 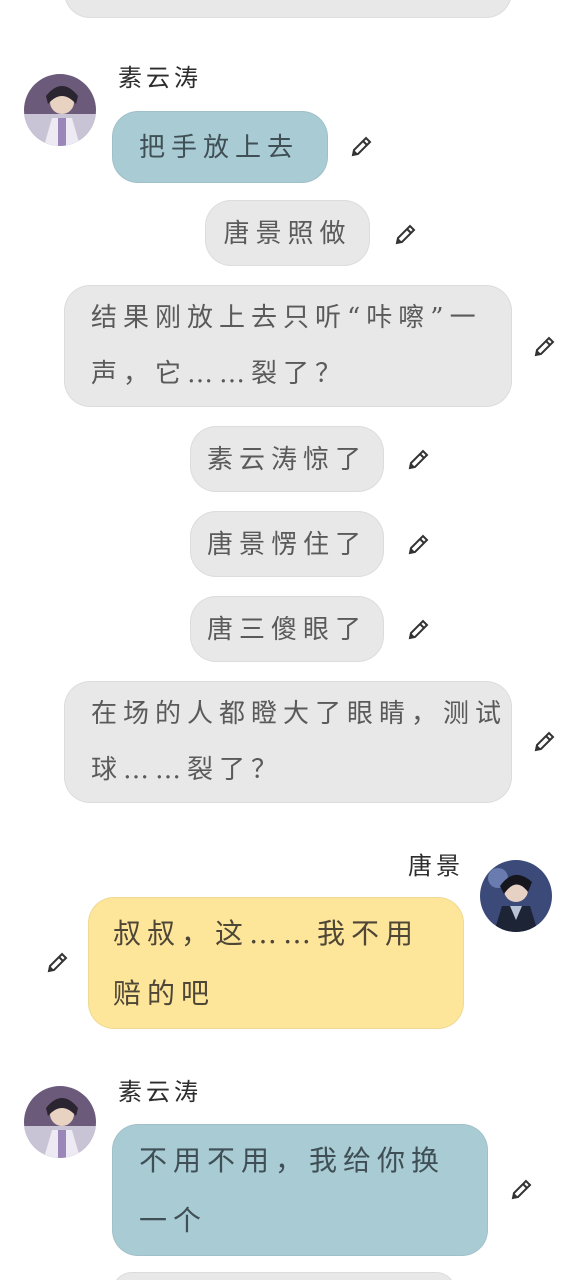 I want to click on message-text-line2: 赔的吧, so click(x=164, y=993).